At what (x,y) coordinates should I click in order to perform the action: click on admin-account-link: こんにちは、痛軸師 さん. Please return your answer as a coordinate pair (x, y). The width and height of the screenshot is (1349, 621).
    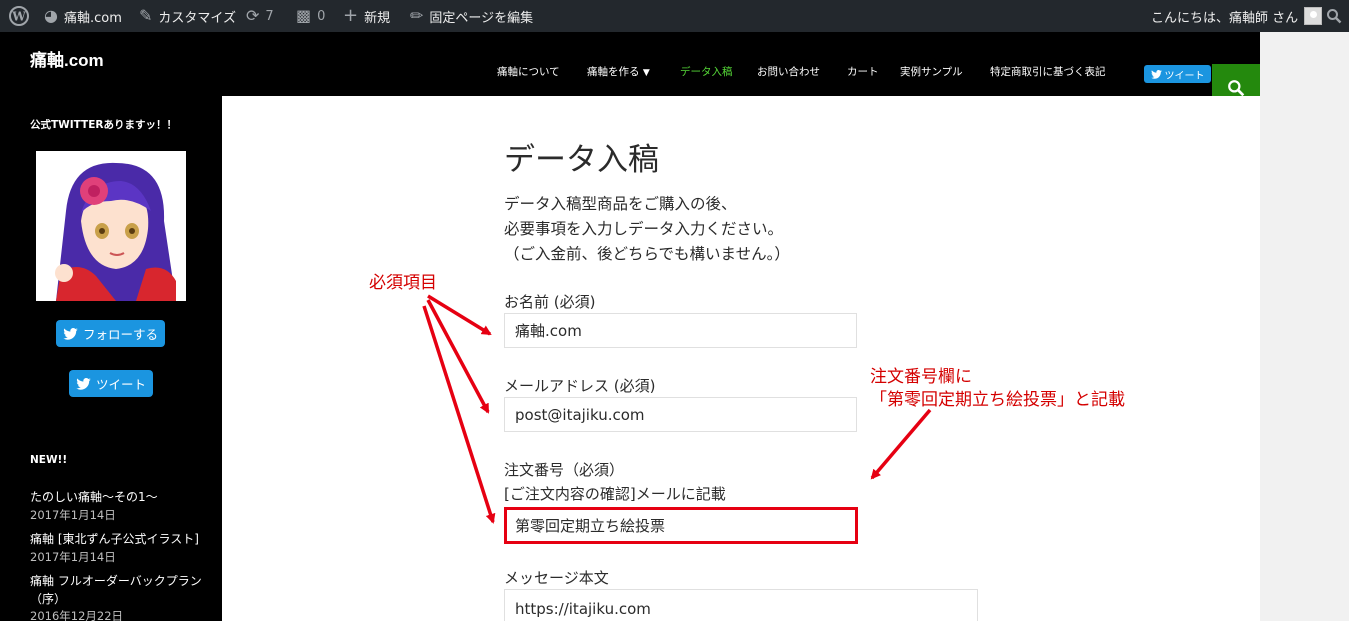
    Looking at the image, I should click on (1237, 16).